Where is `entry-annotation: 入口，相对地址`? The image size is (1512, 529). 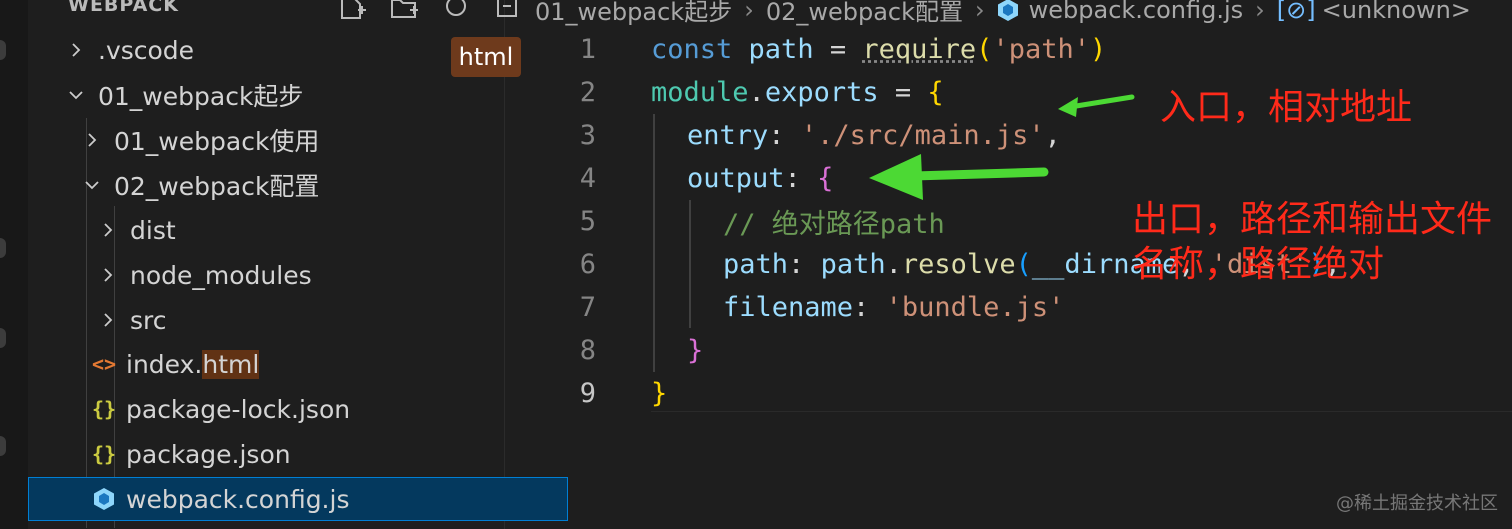
entry-annotation: 入口，相对地址 is located at coordinates (1286, 107).